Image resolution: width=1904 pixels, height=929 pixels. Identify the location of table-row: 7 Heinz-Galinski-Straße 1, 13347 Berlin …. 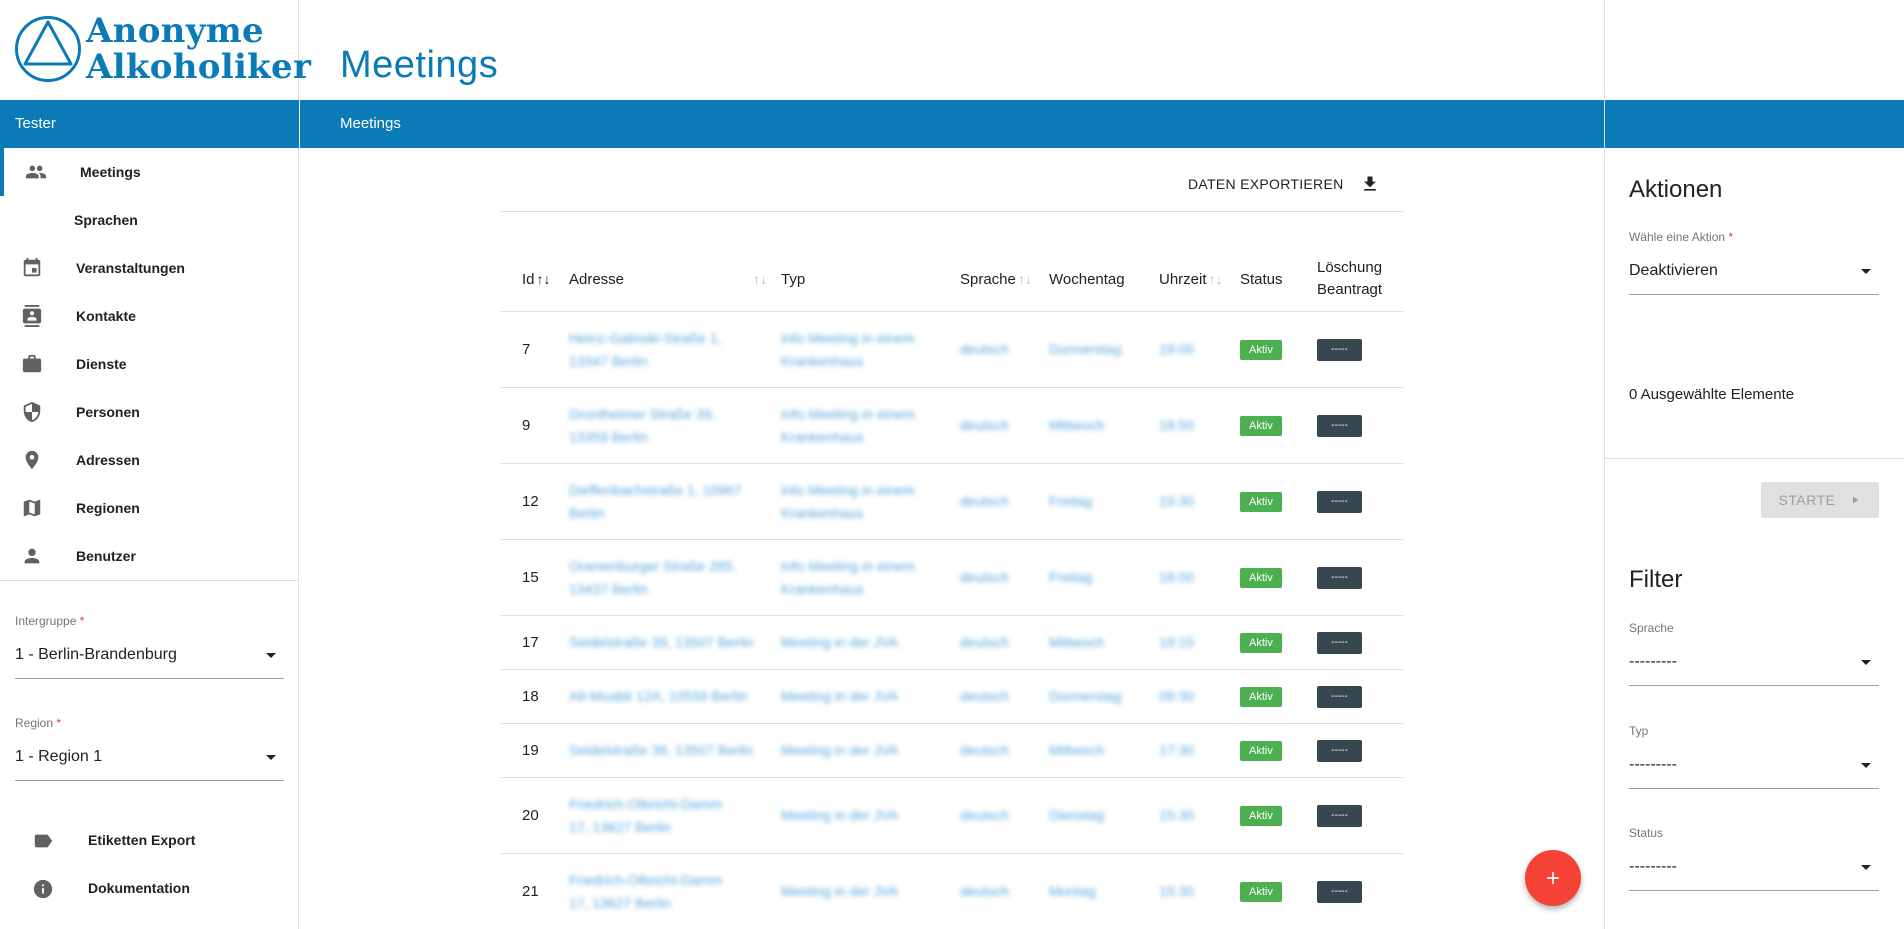
(952, 350).